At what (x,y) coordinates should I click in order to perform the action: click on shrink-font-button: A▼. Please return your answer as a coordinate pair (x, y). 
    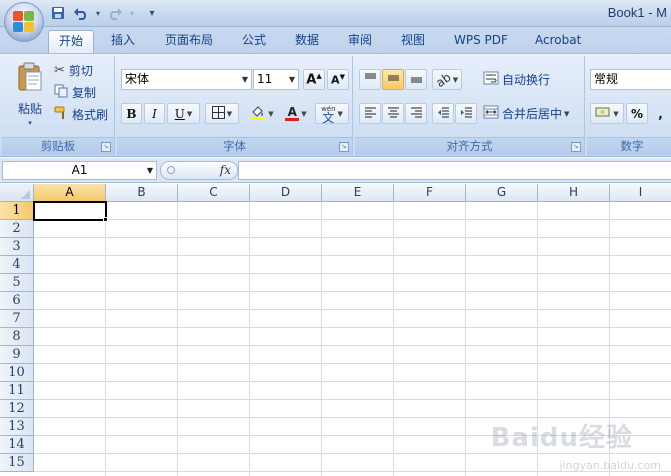
    Looking at the image, I should click on (338, 79).